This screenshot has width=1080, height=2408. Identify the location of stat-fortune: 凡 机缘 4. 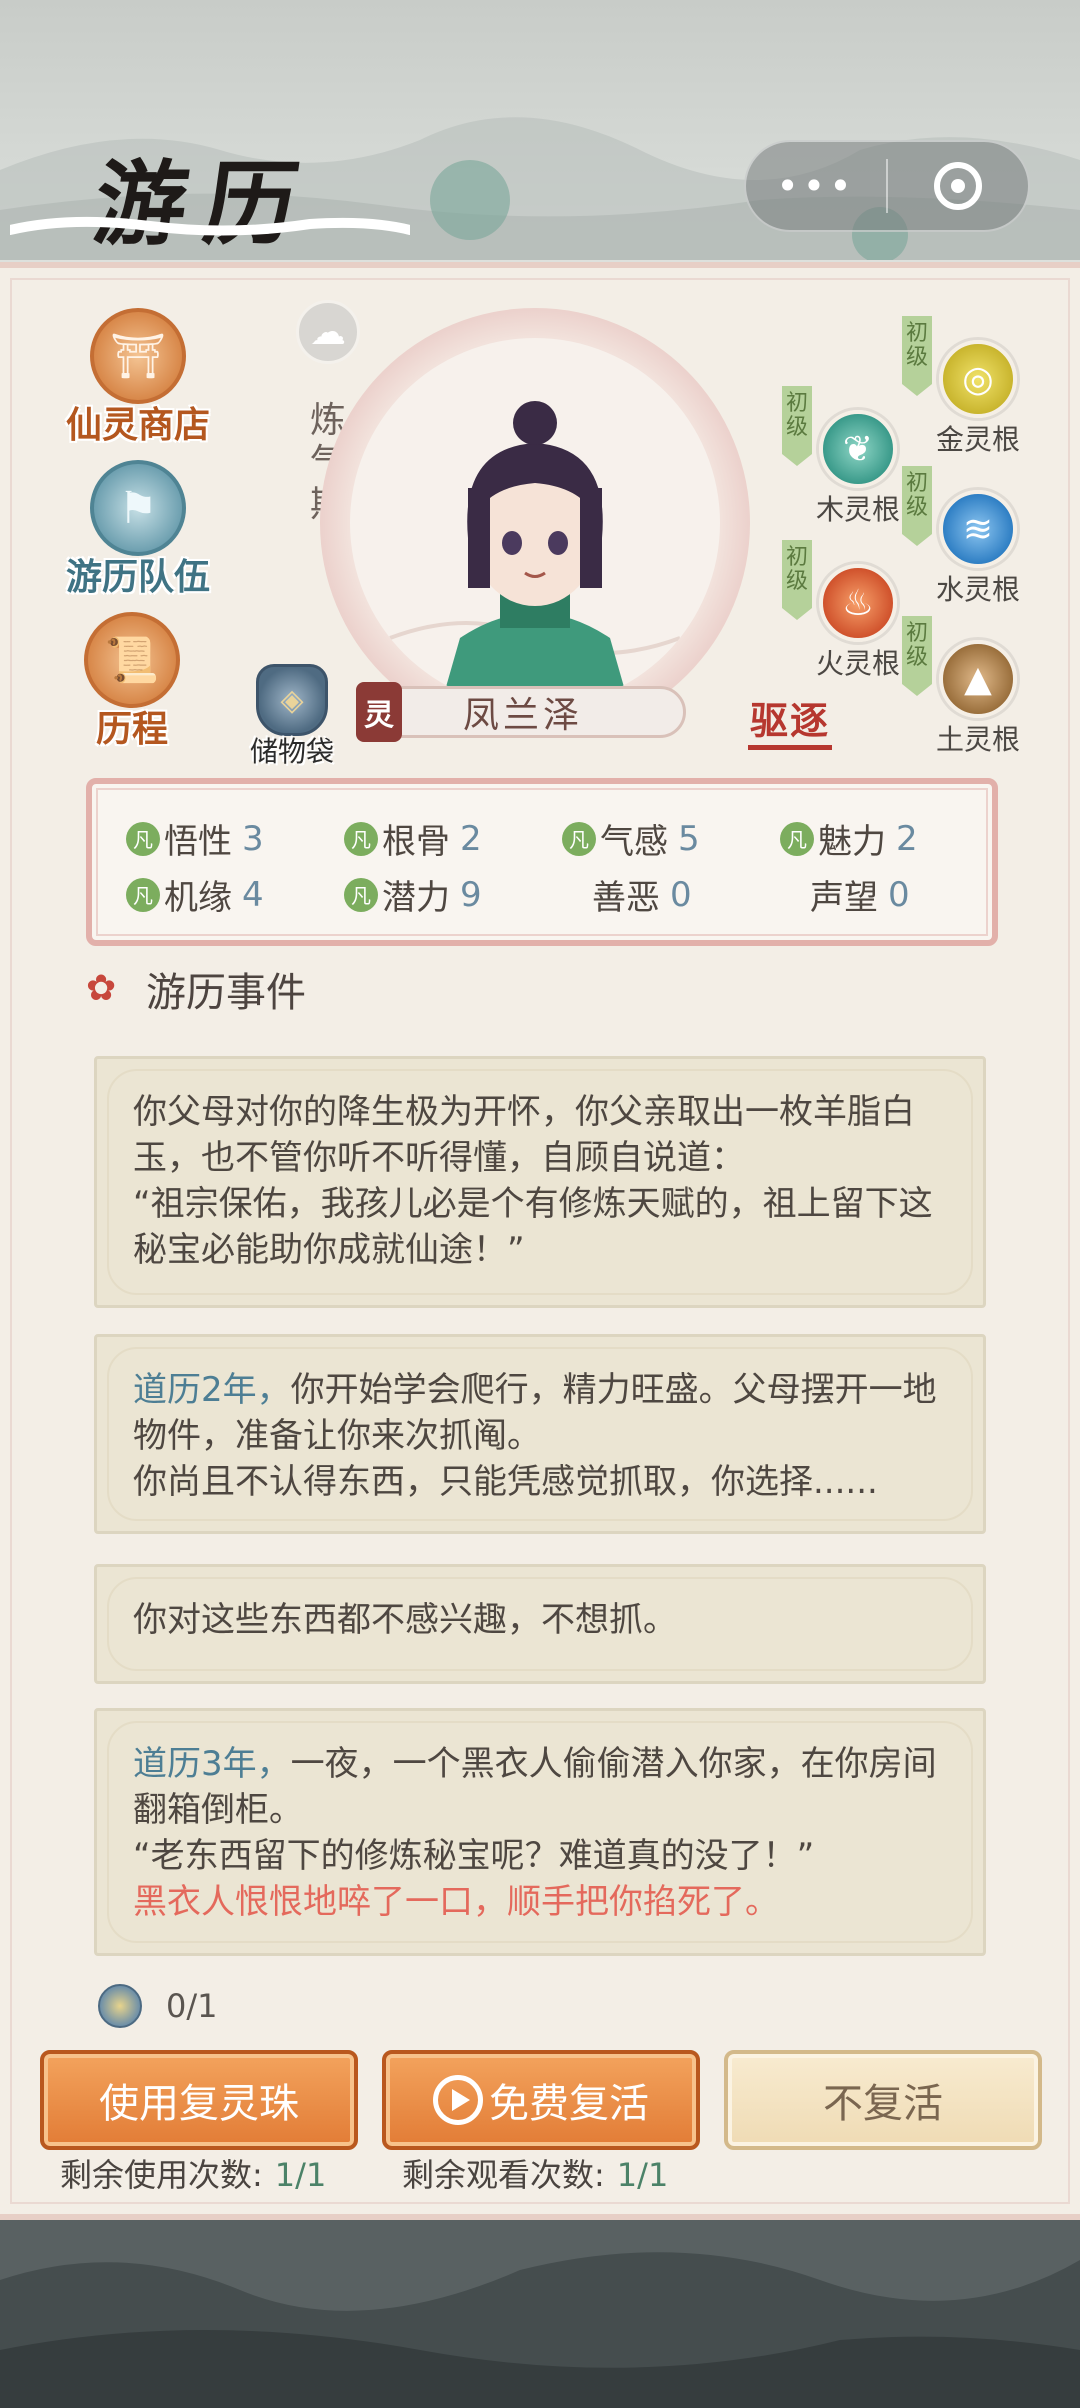
(195, 894).